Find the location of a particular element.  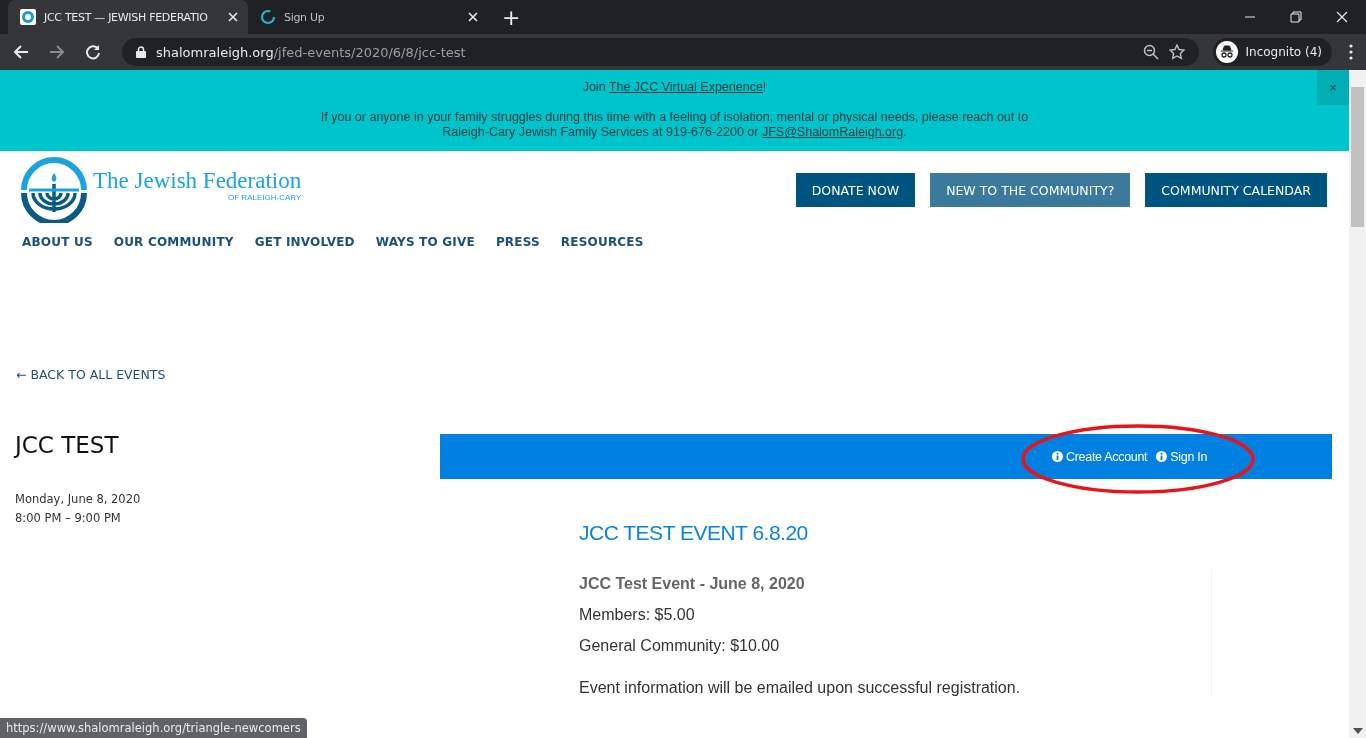

forward-icon is located at coordinates (57, 52).